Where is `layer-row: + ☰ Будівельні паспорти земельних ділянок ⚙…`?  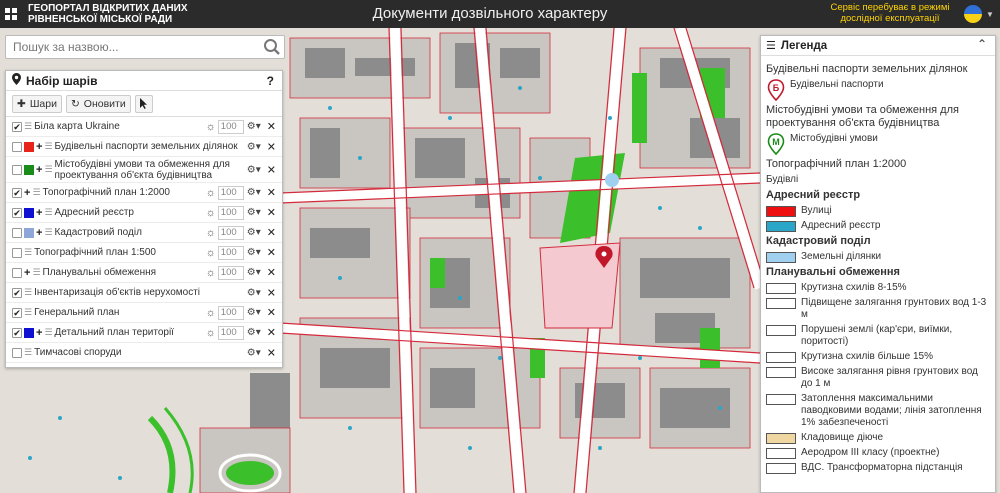 layer-row: + ☰ Будівельні паспорти земельних ділянок ⚙… is located at coordinates (144, 147).